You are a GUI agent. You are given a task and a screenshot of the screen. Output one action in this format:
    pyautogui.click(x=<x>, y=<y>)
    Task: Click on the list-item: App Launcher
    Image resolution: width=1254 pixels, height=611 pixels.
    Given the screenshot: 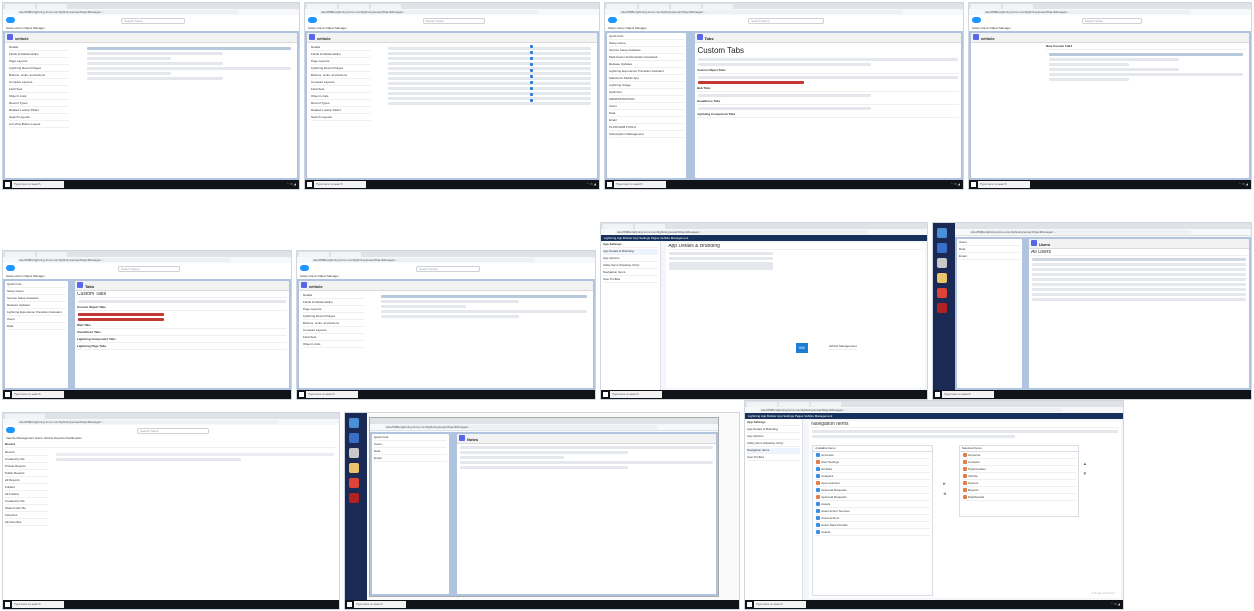 What is the action you would take?
    pyautogui.click(x=872, y=483)
    